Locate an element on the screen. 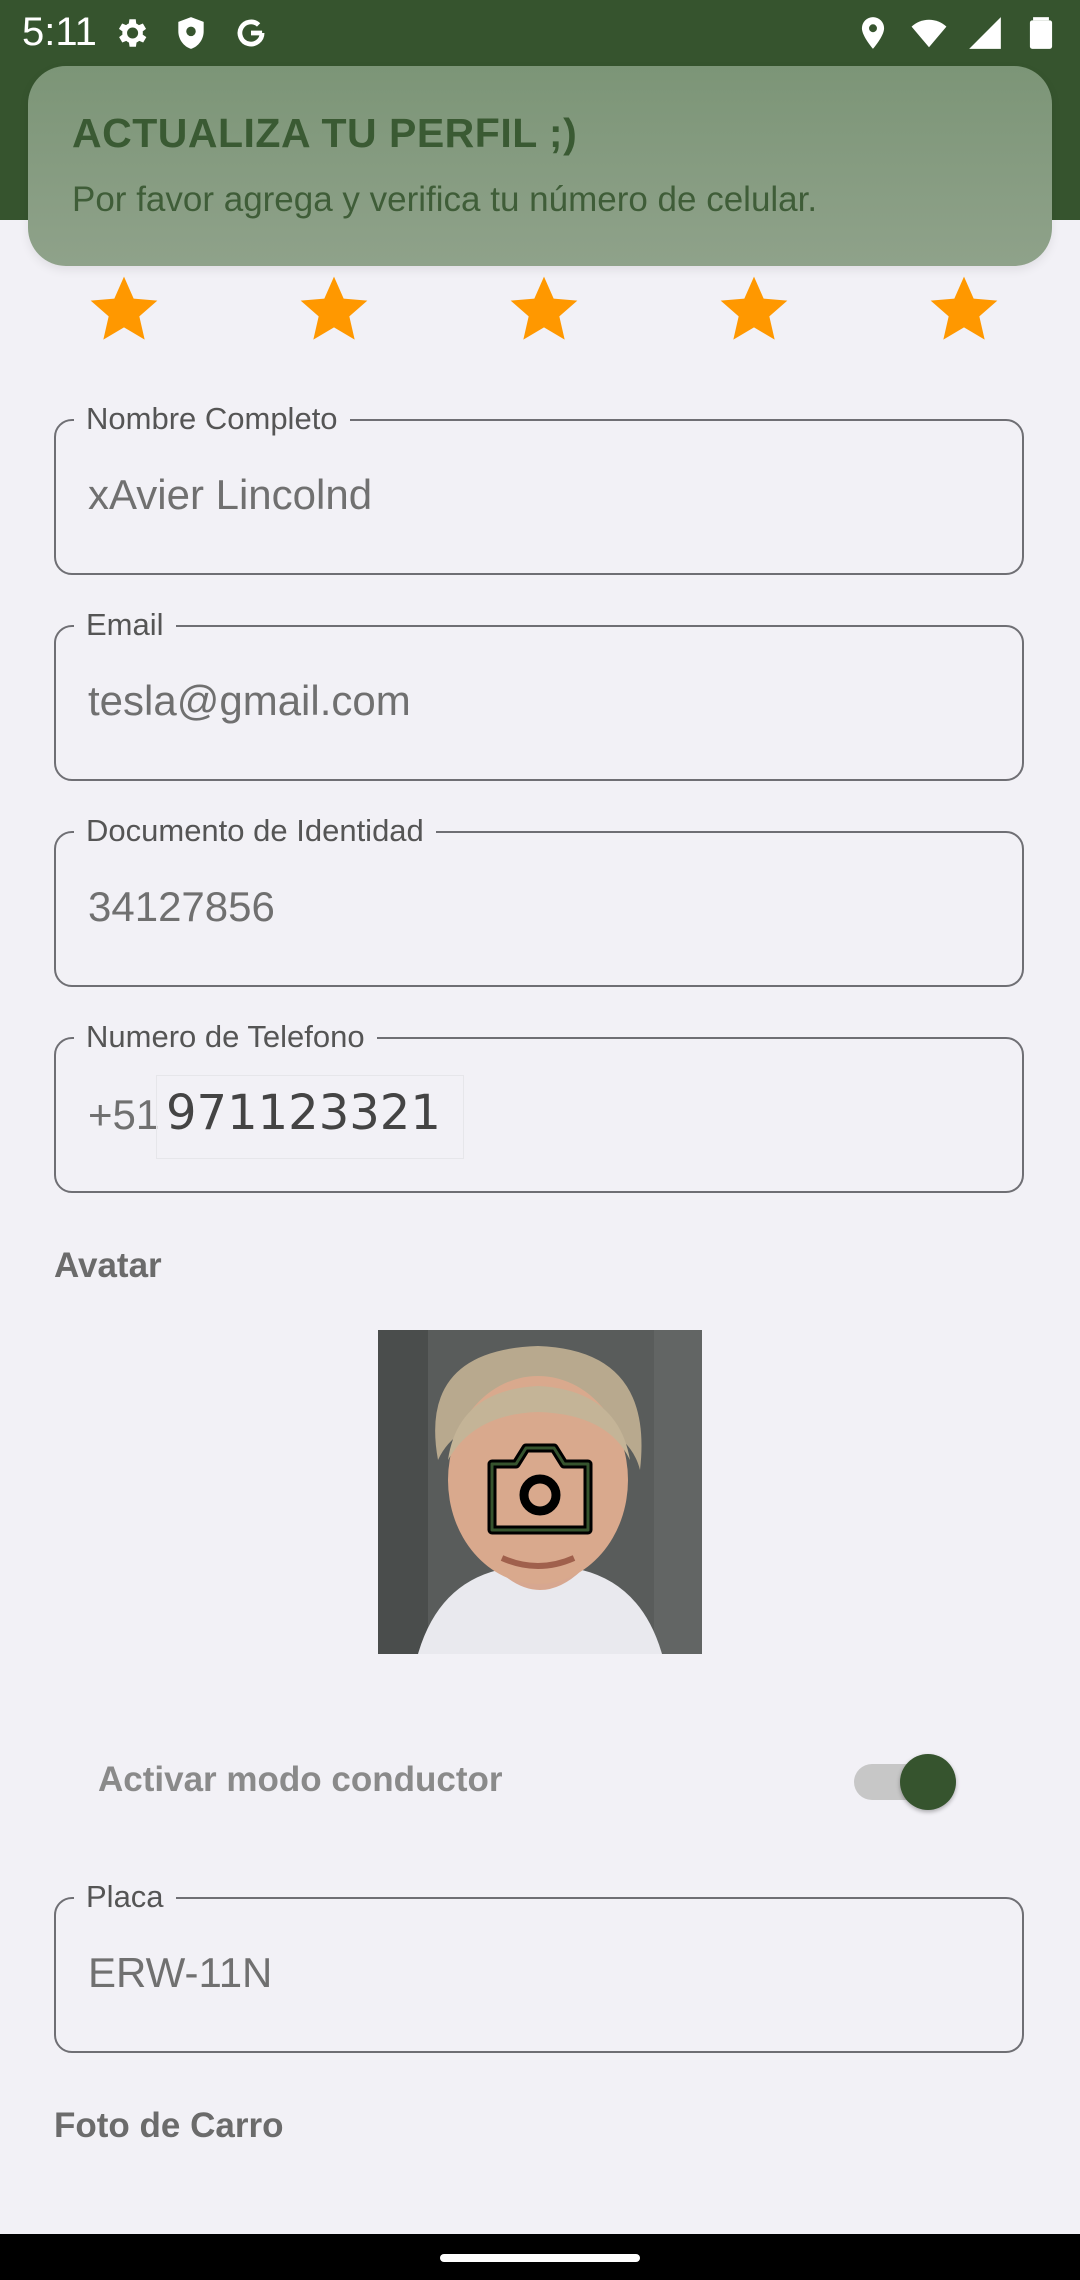 The width and height of the screenshot is (1080, 2280). email-field: Email tesla@gmail.com is located at coordinates (539, 693).